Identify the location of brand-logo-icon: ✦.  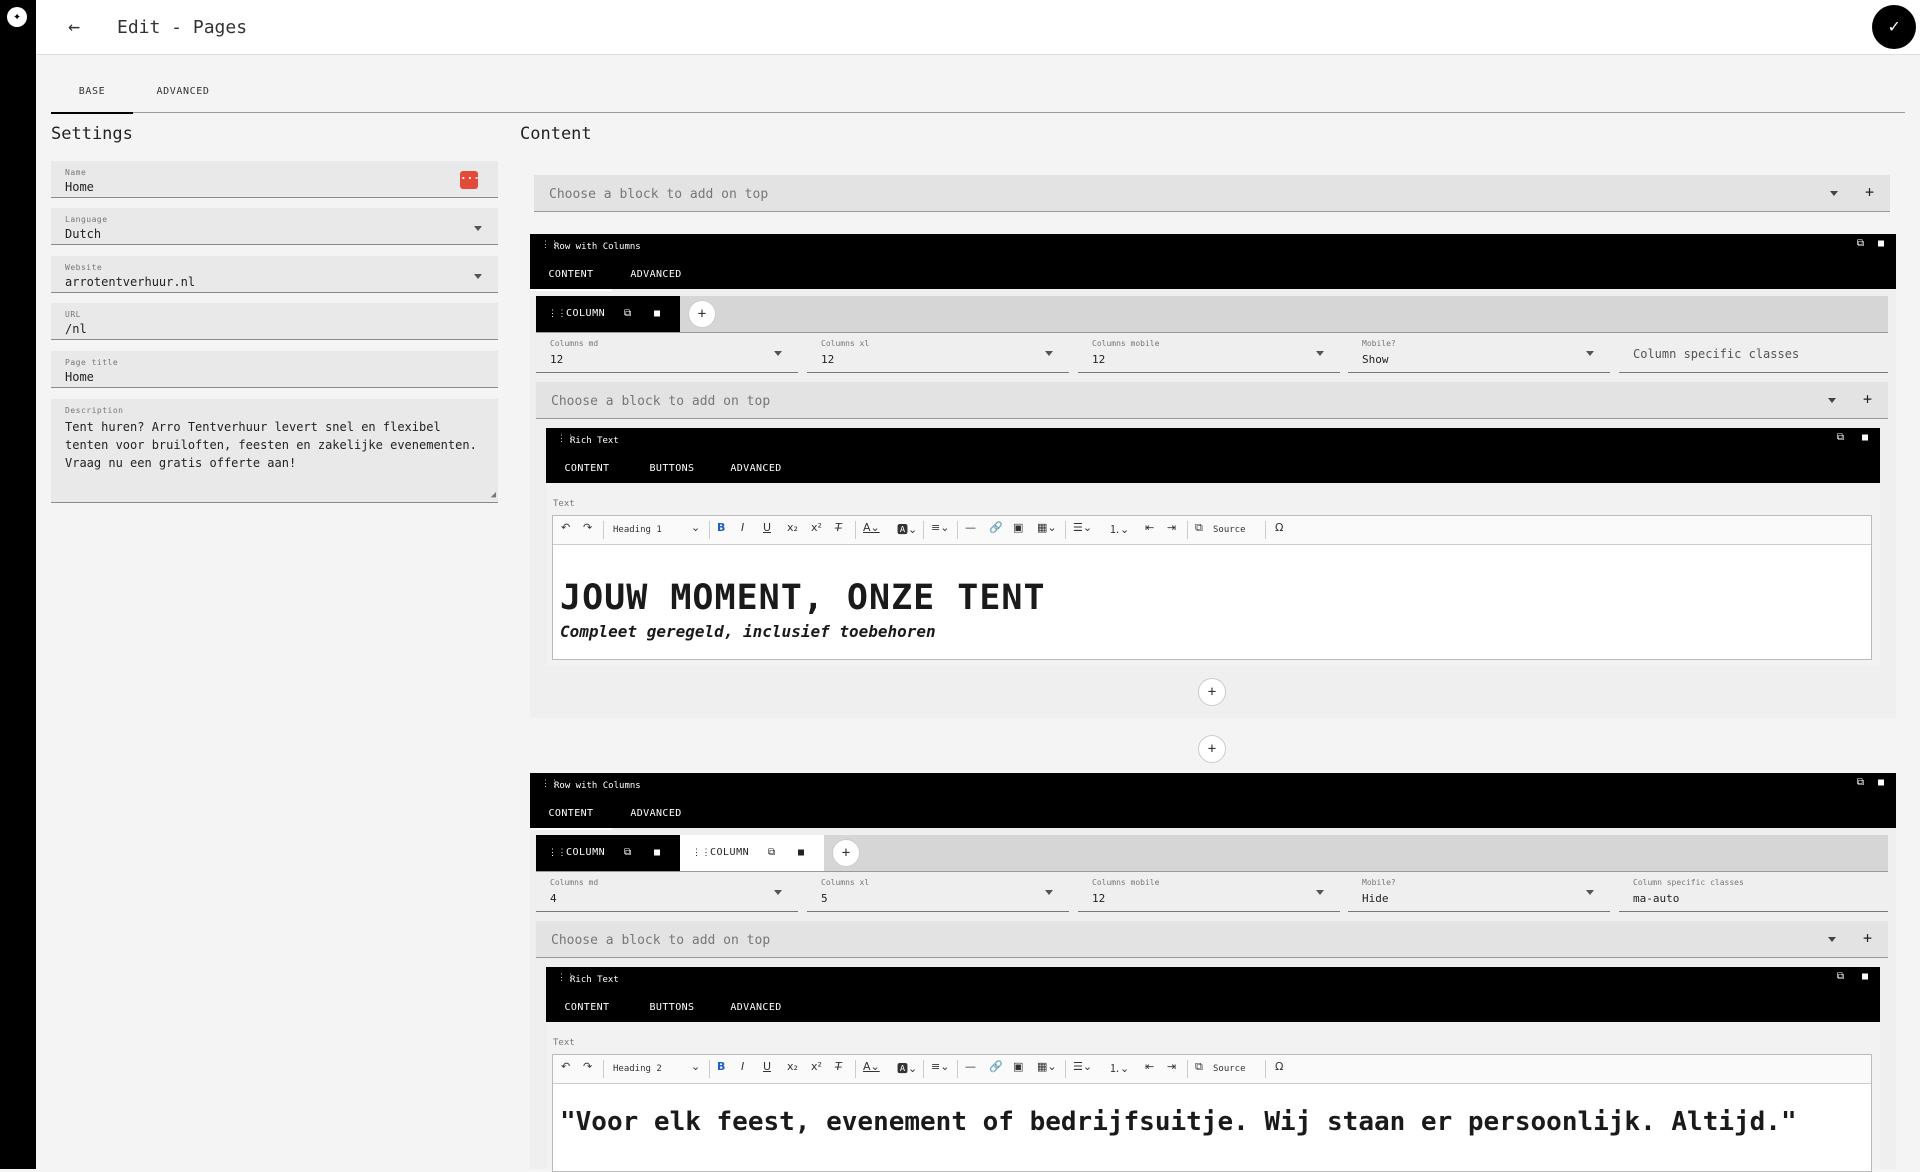
(17, 17).